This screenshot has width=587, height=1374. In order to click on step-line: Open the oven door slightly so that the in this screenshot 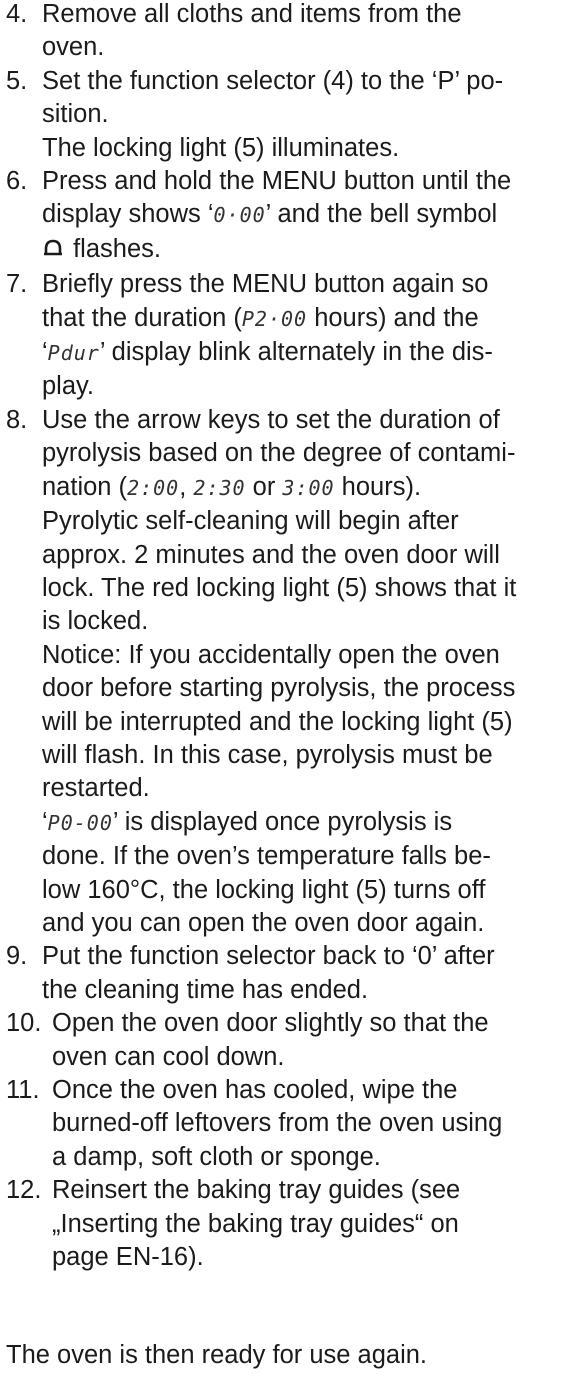, I will do `click(318, 1023)`.